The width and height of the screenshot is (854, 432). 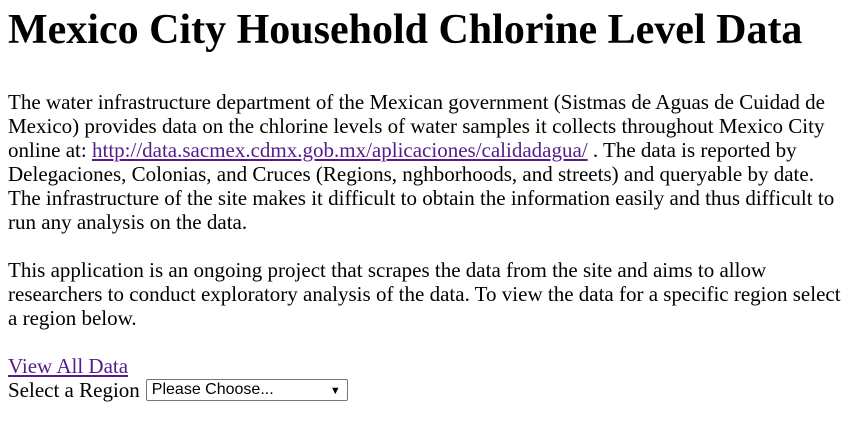 I want to click on view-all-data-link: View All Data, so click(x=68, y=366).